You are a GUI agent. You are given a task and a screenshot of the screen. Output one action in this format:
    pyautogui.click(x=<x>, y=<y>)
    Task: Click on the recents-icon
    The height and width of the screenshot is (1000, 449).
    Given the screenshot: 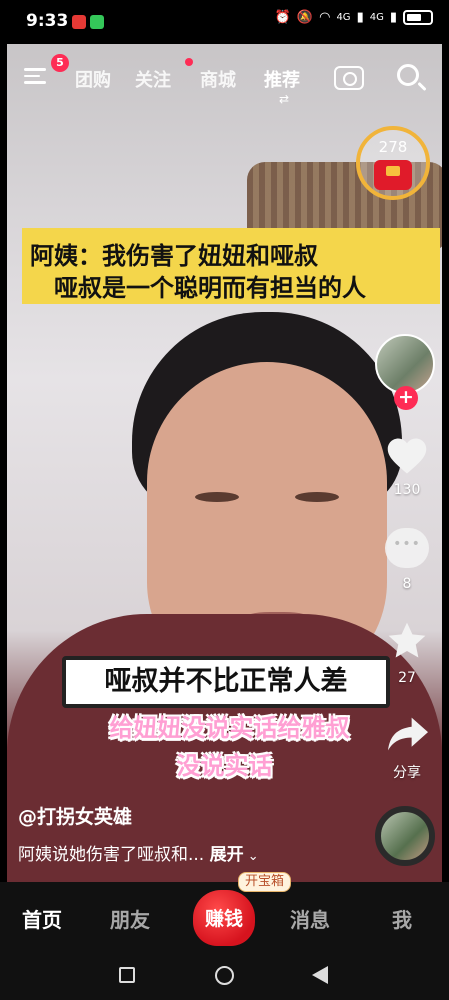 What is the action you would take?
    pyautogui.click(x=127, y=975)
    